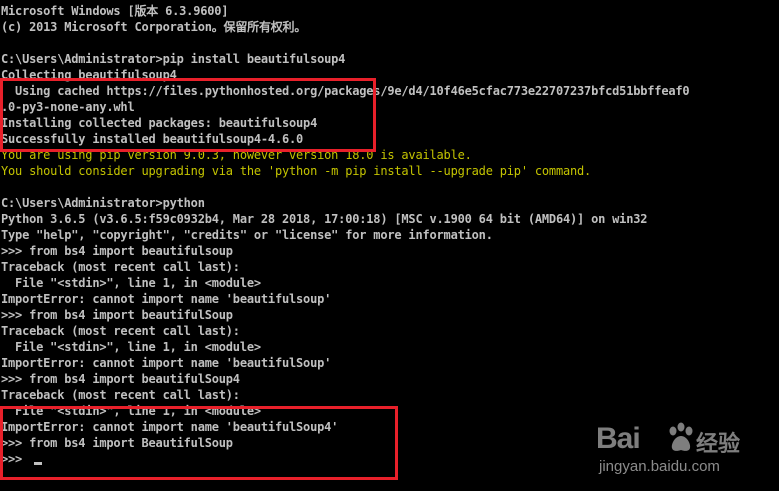  What do you see at coordinates (115, 11) in the screenshot?
I see `terminal-line: Microsoft Windows [版本 6.3.9600]` at bounding box center [115, 11].